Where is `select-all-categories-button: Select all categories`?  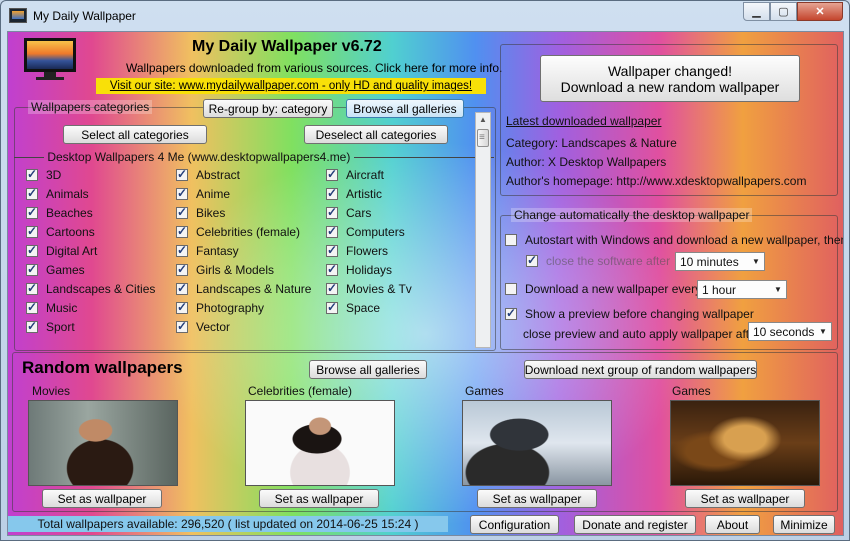
select-all-categories-button: Select all categories is located at coordinates (135, 134).